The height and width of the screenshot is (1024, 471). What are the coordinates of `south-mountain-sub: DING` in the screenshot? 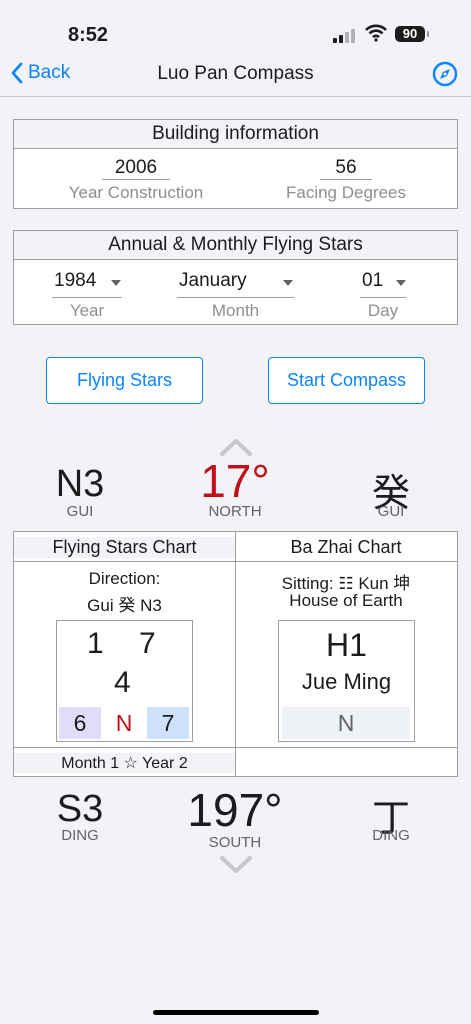 It's located at (391, 835).